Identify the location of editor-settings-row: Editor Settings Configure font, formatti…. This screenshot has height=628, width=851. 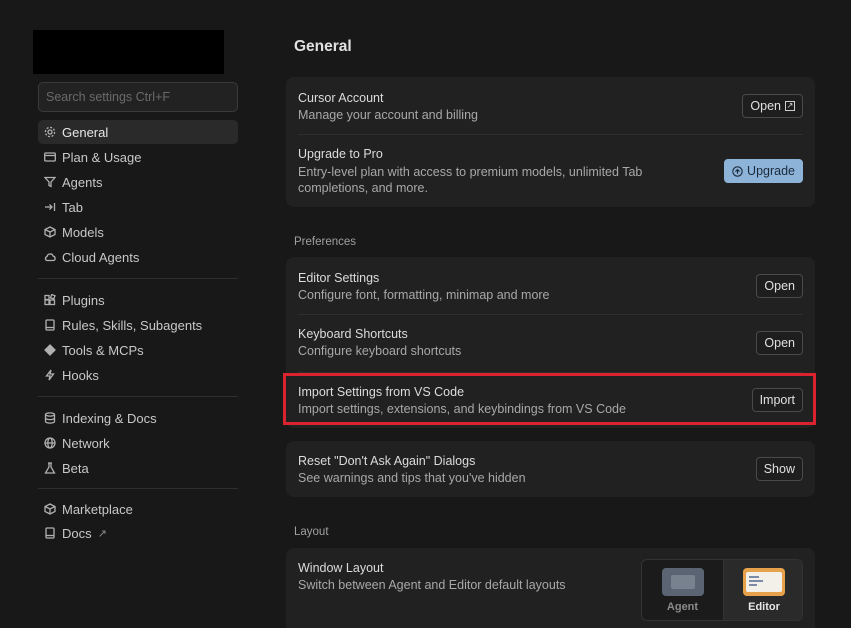
(550, 285).